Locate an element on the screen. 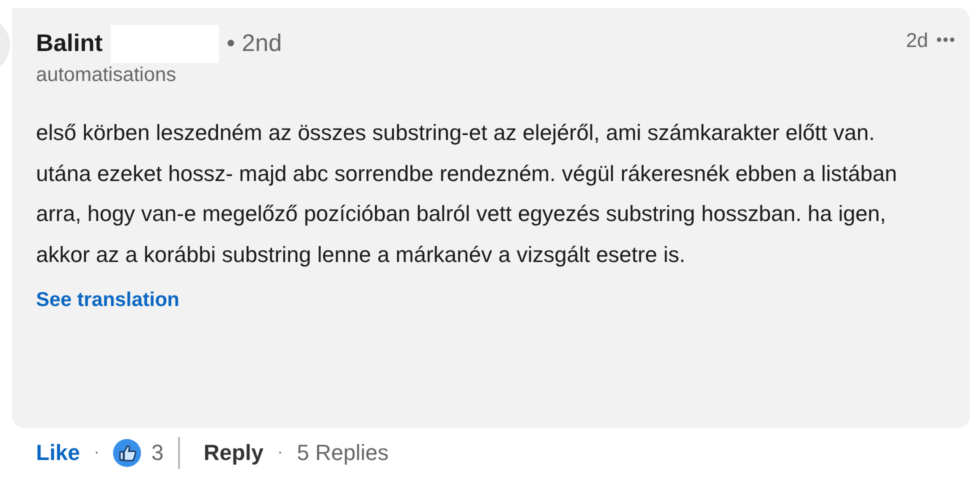 This screenshot has width=980, height=484. reply-link: Reply is located at coordinates (234, 453).